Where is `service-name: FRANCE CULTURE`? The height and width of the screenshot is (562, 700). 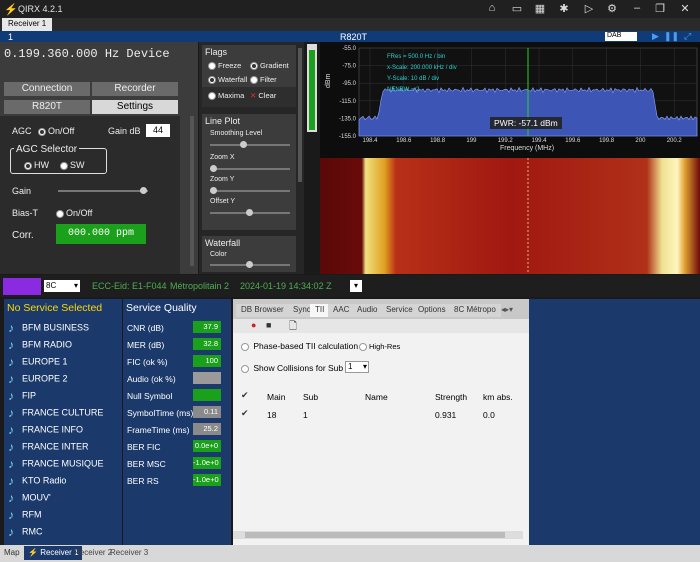 service-name: FRANCE CULTURE is located at coordinates (63, 412).